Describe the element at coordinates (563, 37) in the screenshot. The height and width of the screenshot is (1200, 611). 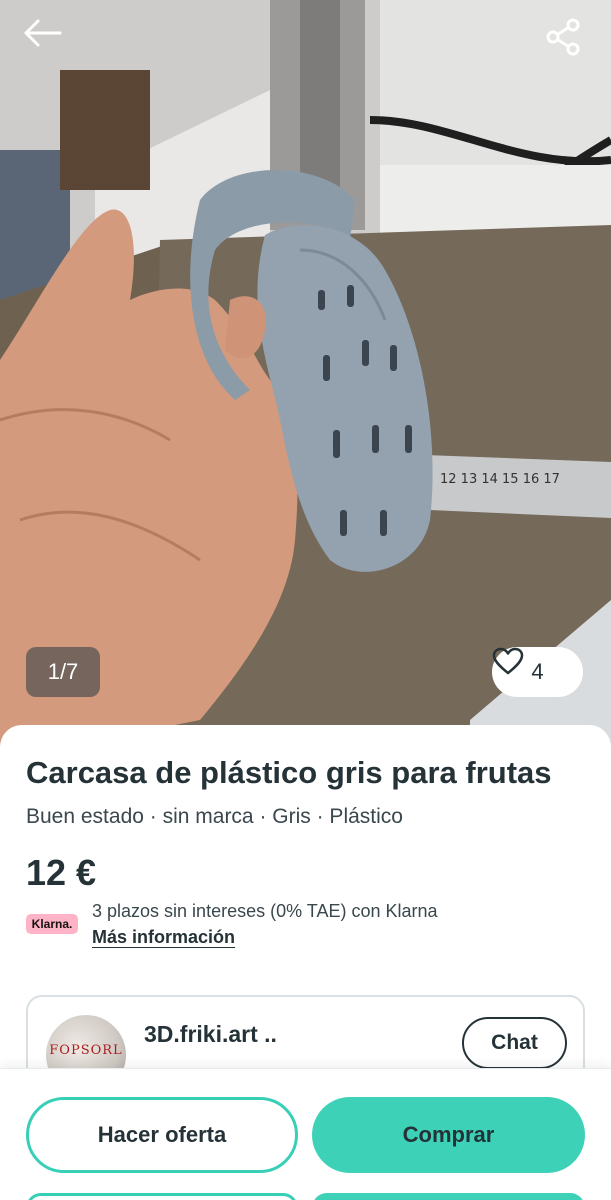
I see `share-icon` at that location.